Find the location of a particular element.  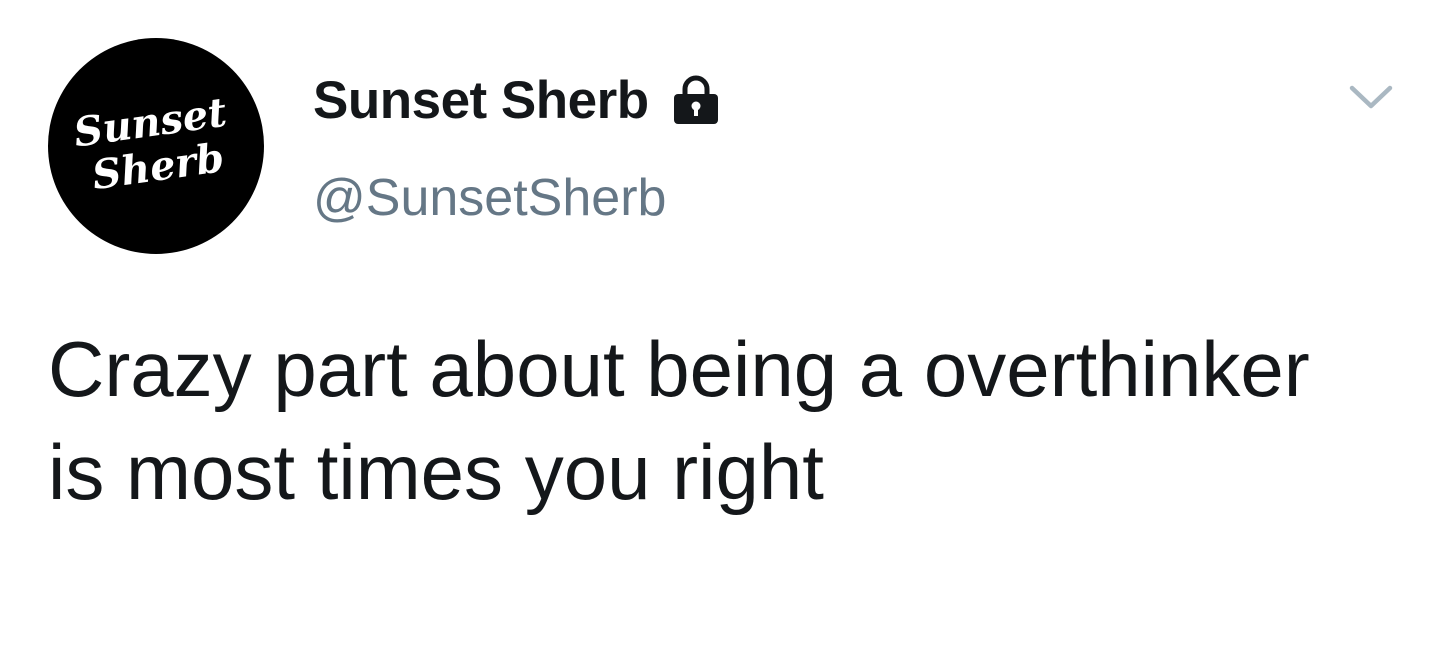

author-handle: @SunsetSherb is located at coordinates (489, 198).